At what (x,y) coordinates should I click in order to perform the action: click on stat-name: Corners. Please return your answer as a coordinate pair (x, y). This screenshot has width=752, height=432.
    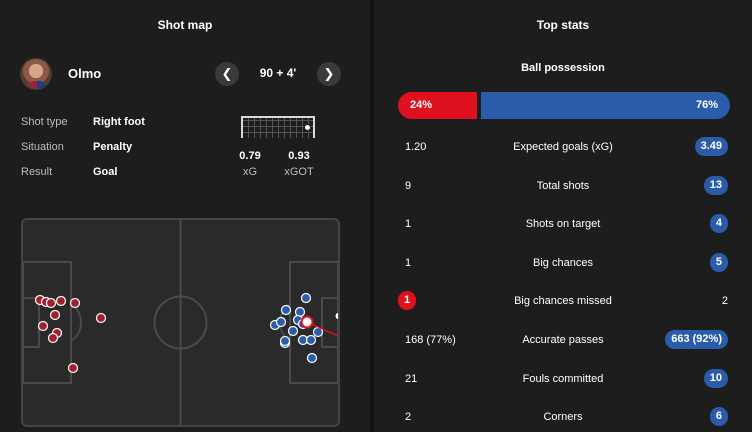
    Looking at the image, I should click on (563, 417).